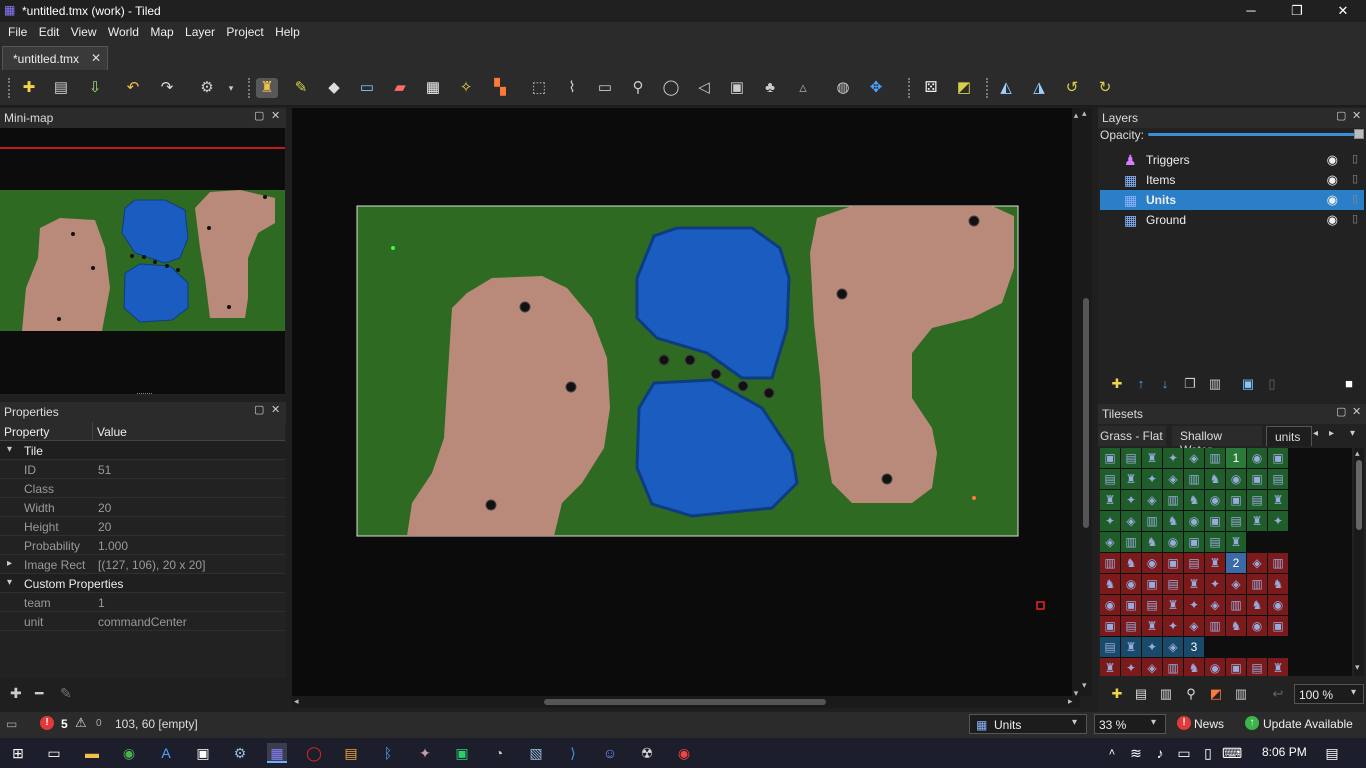 The image size is (1366, 768). I want to click on notifications-icon: ▤, so click(1332, 753).